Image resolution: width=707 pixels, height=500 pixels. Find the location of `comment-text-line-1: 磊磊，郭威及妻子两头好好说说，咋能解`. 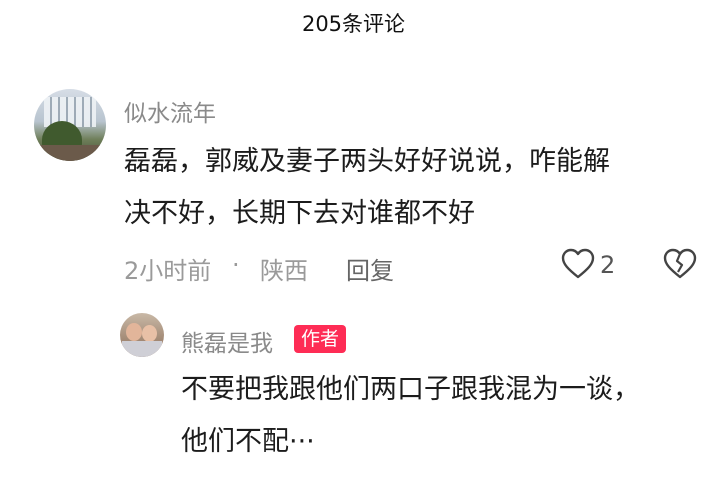

comment-text-line-1: 磊磊，郭威及妻子两头好好说说，咋能解 is located at coordinates (367, 161).